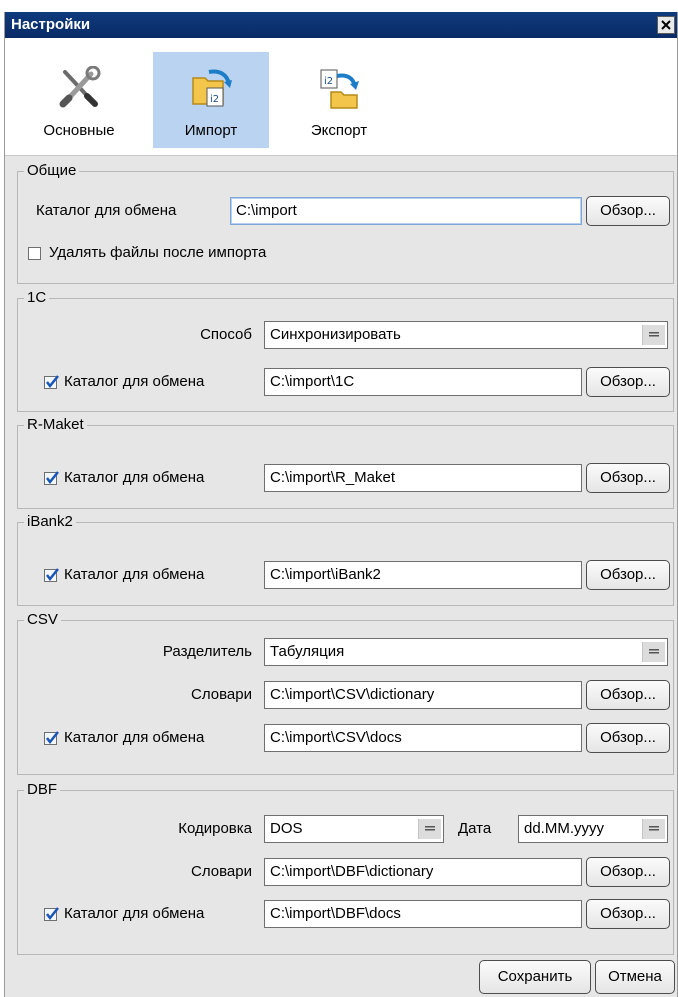 Image resolution: width=678 pixels, height=997 pixels. I want to click on tab-general-label: Основные, so click(79, 130).